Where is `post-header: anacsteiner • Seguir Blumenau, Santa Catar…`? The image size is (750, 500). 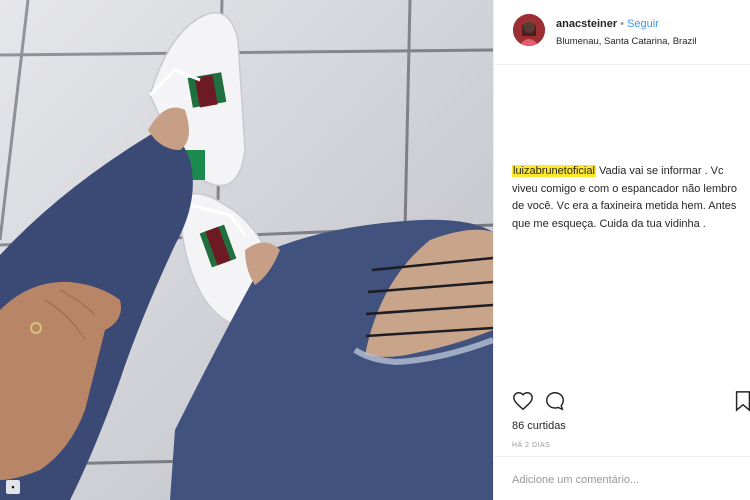 post-header: anacsteiner • Seguir Blumenau, Santa Catar… is located at coordinates (622, 32).